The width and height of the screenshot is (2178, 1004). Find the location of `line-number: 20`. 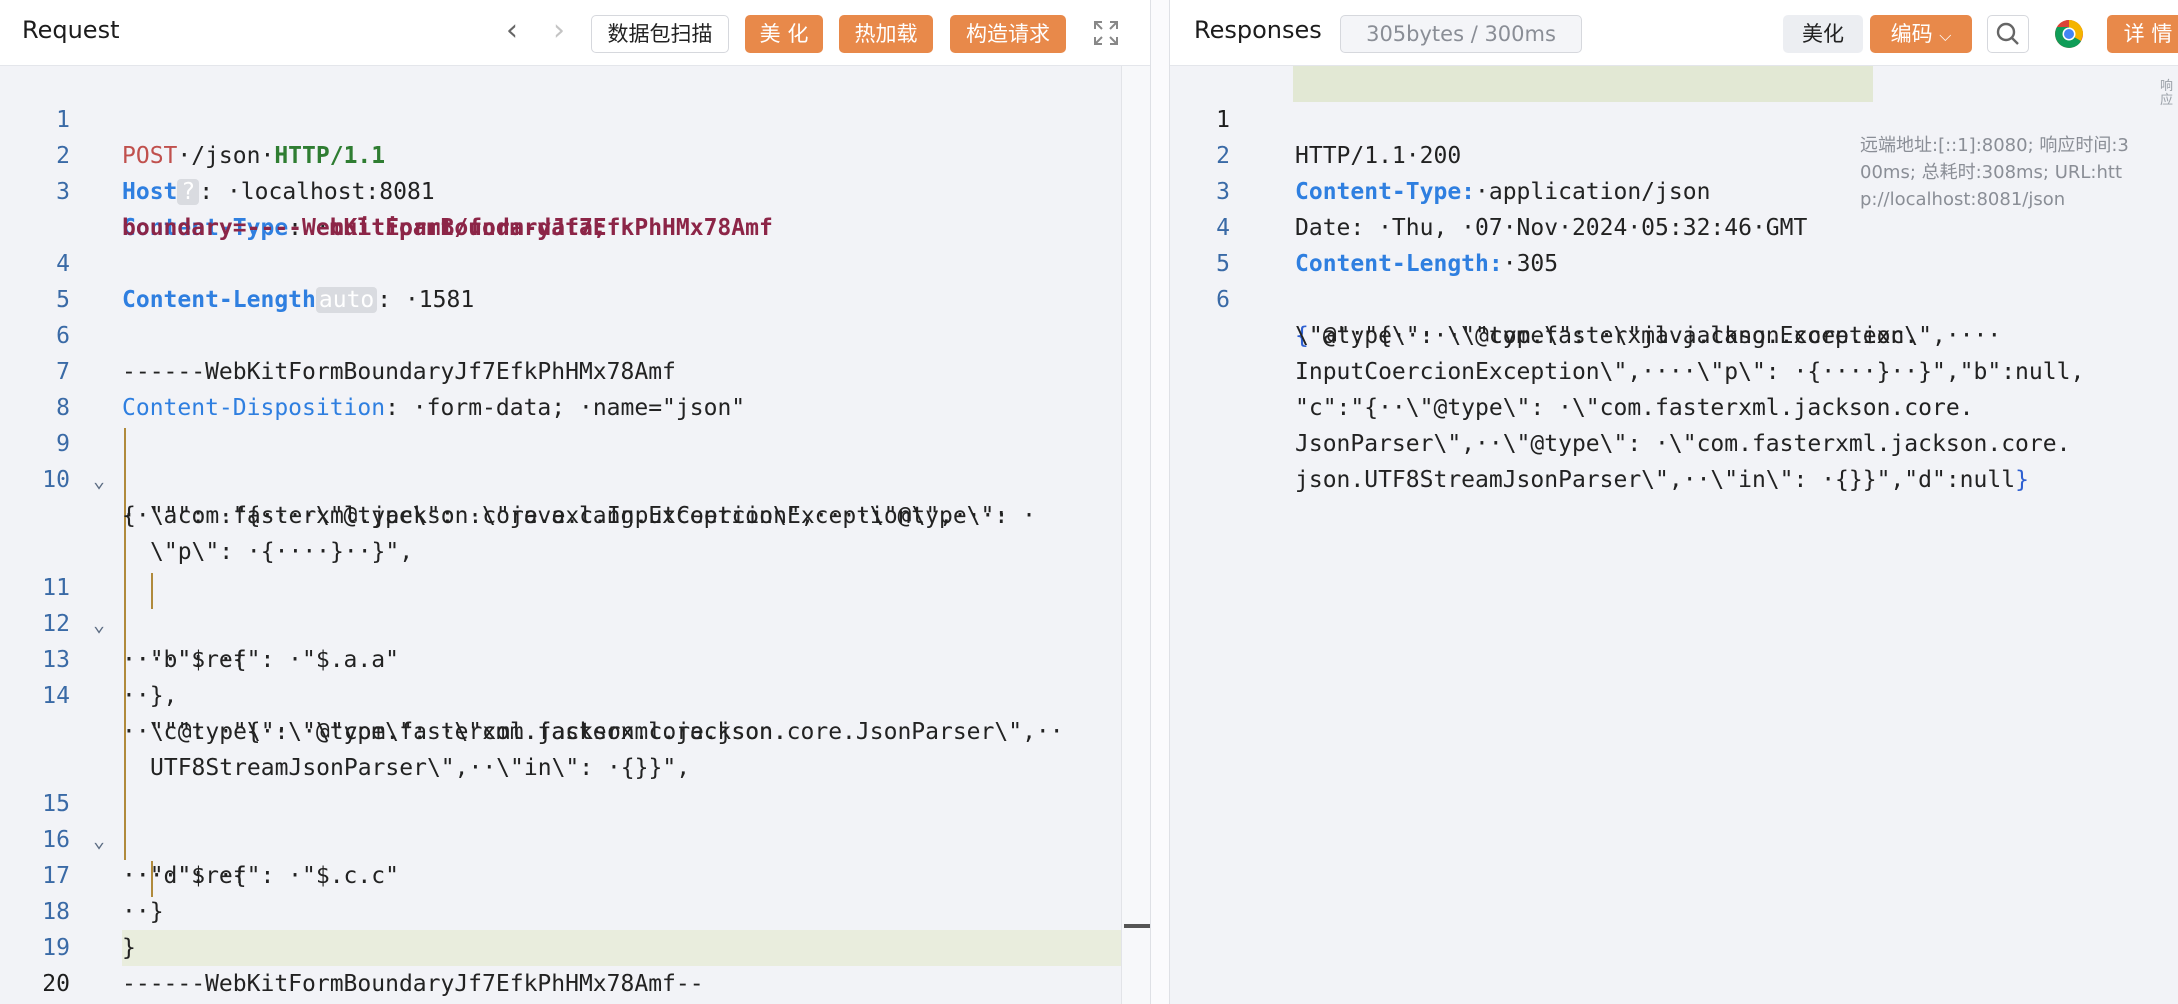

line-number: 20 is located at coordinates (56, 984).